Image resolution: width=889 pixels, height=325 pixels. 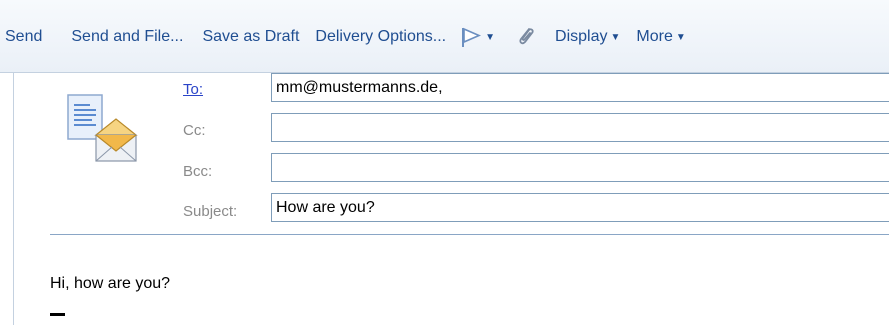 What do you see at coordinates (615, 37) in the screenshot?
I see `display-caret-icon: ▼` at bounding box center [615, 37].